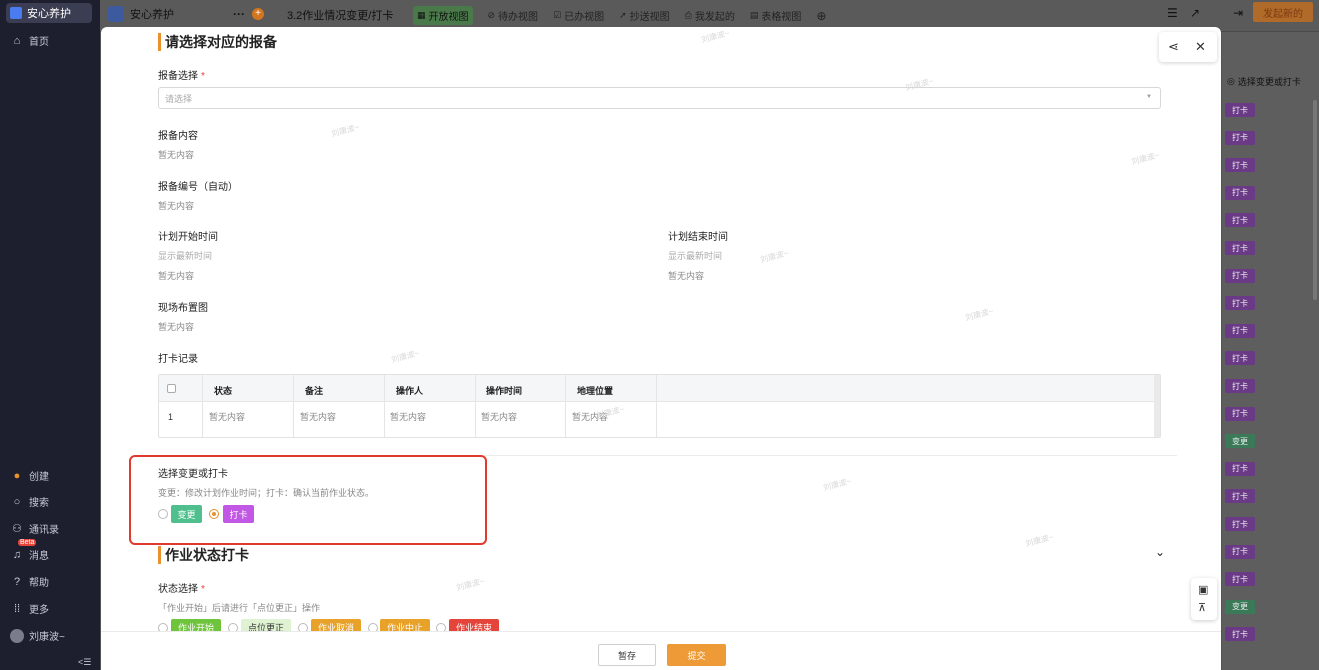  What do you see at coordinates (141, 14) in the screenshot?
I see `app-title: 安心养护` at bounding box center [141, 14].